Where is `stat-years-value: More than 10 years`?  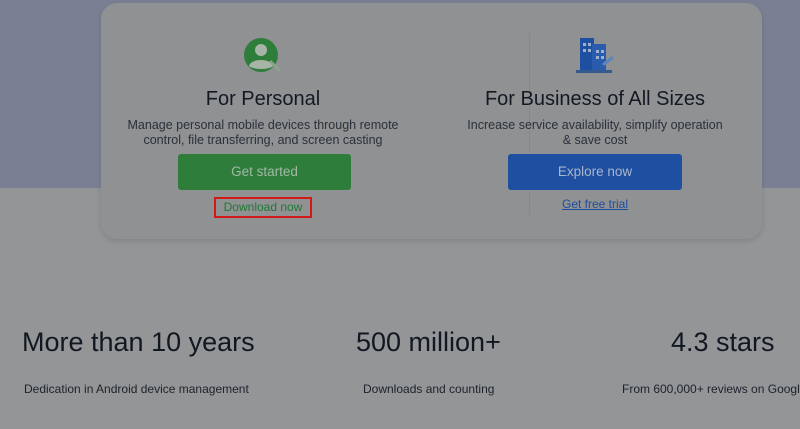
stat-years-value: More than 10 years is located at coordinates (138, 342).